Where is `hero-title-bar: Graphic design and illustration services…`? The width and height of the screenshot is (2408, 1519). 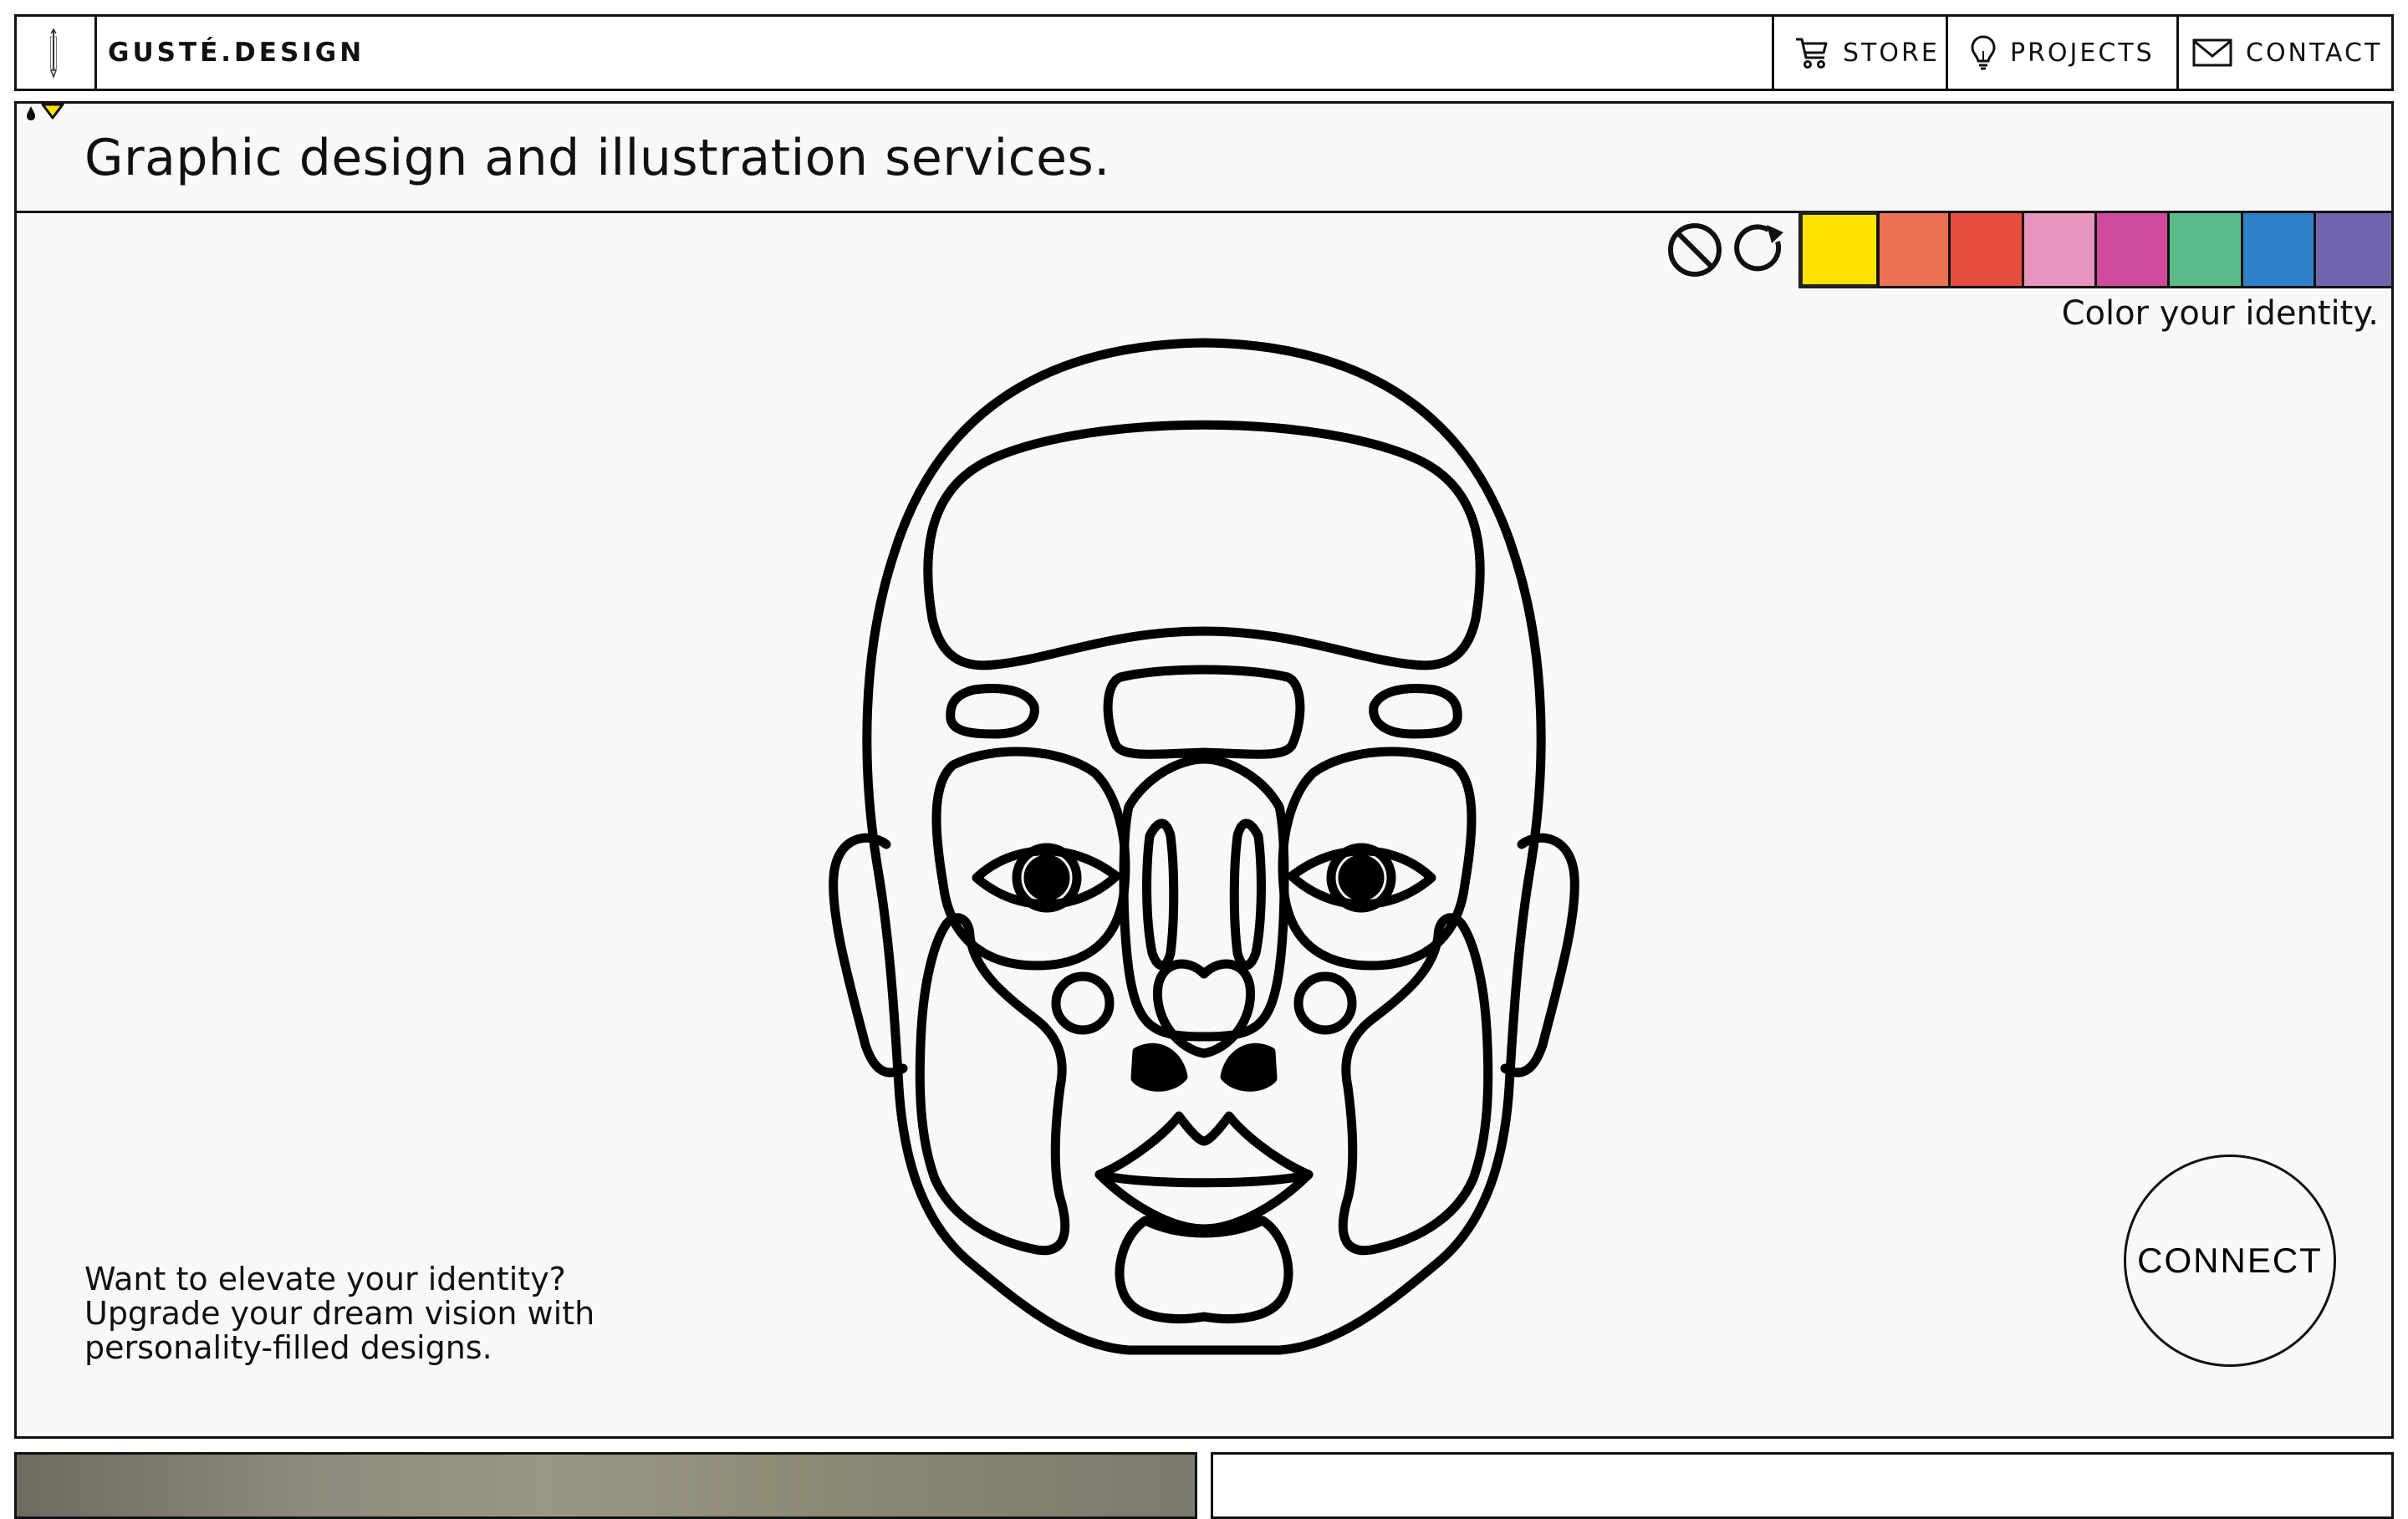
hero-title-bar: Graphic design and illustration services… is located at coordinates (1204, 157).